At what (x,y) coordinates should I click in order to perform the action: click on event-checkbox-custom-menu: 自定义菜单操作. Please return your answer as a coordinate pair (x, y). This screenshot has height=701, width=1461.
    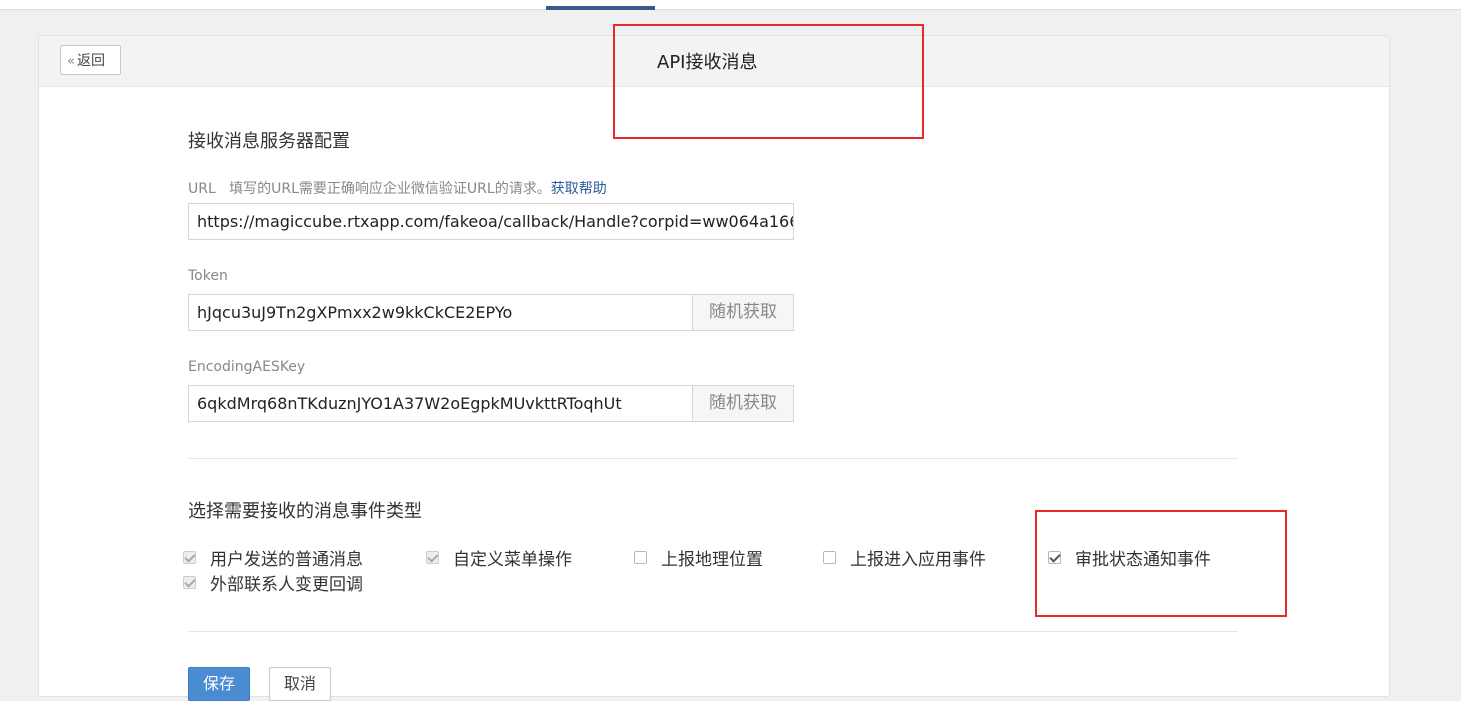
    Looking at the image, I should click on (499, 558).